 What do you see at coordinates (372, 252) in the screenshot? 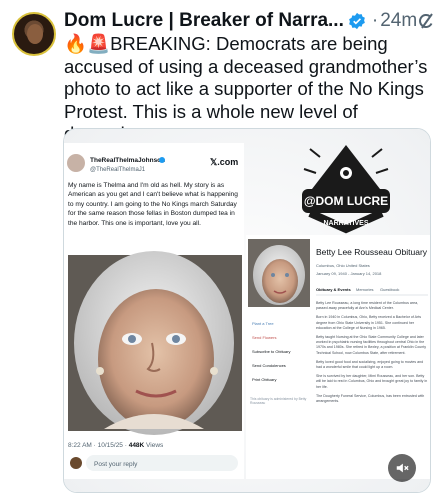
I see `obituary-title: Betty Lee Rousseau Obituary` at bounding box center [372, 252].